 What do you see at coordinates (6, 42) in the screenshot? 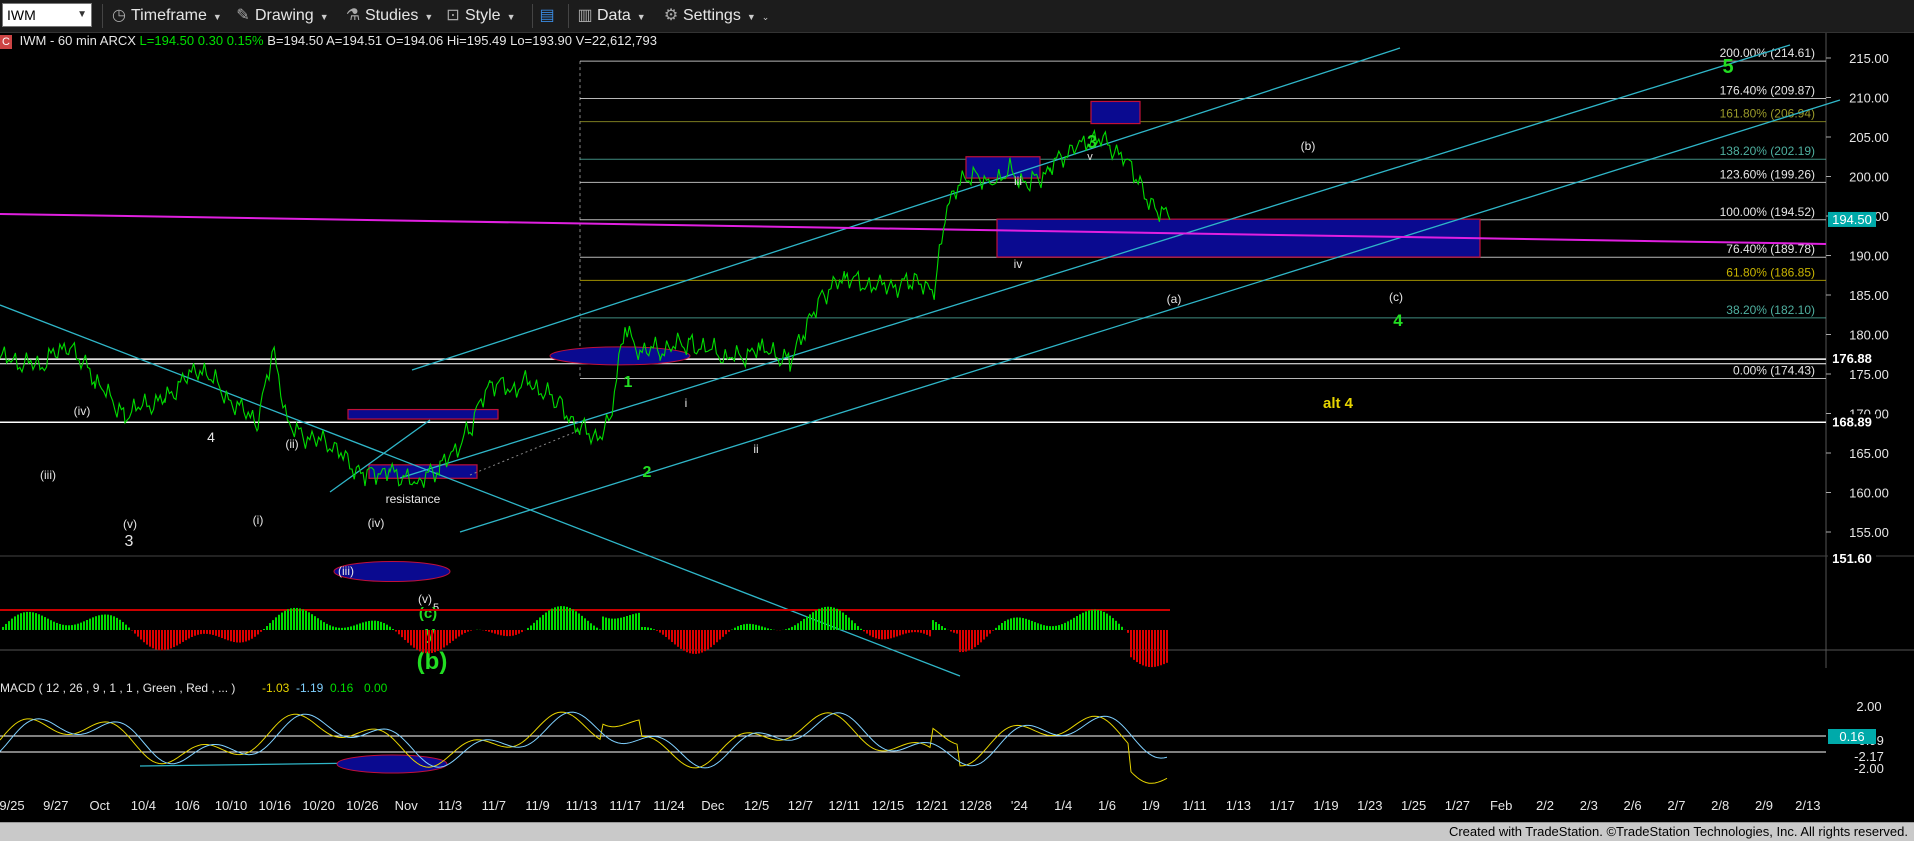
I see `chart-badge: C` at bounding box center [6, 42].